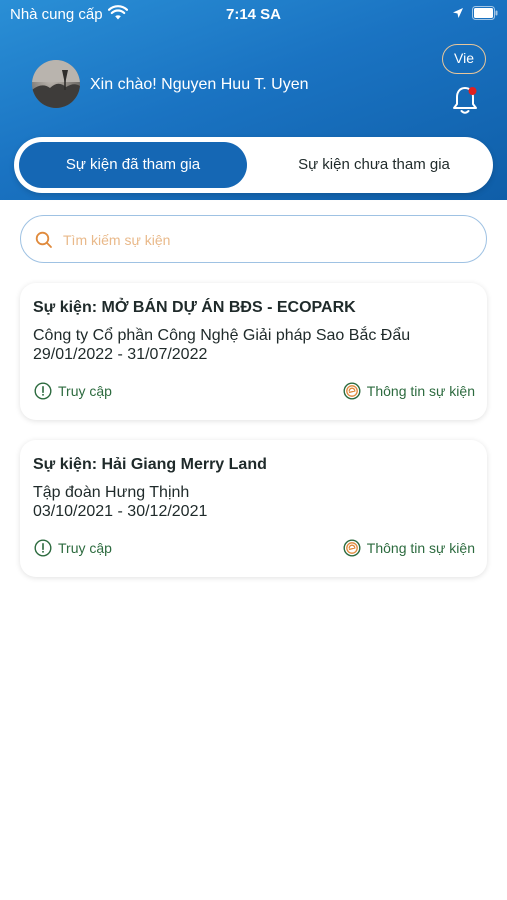 This screenshot has width=507, height=900. What do you see at coordinates (120, 354) in the screenshot?
I see `event-dates: 29/01/2022 - 31/07/2022` at bounding box center [120, 354].